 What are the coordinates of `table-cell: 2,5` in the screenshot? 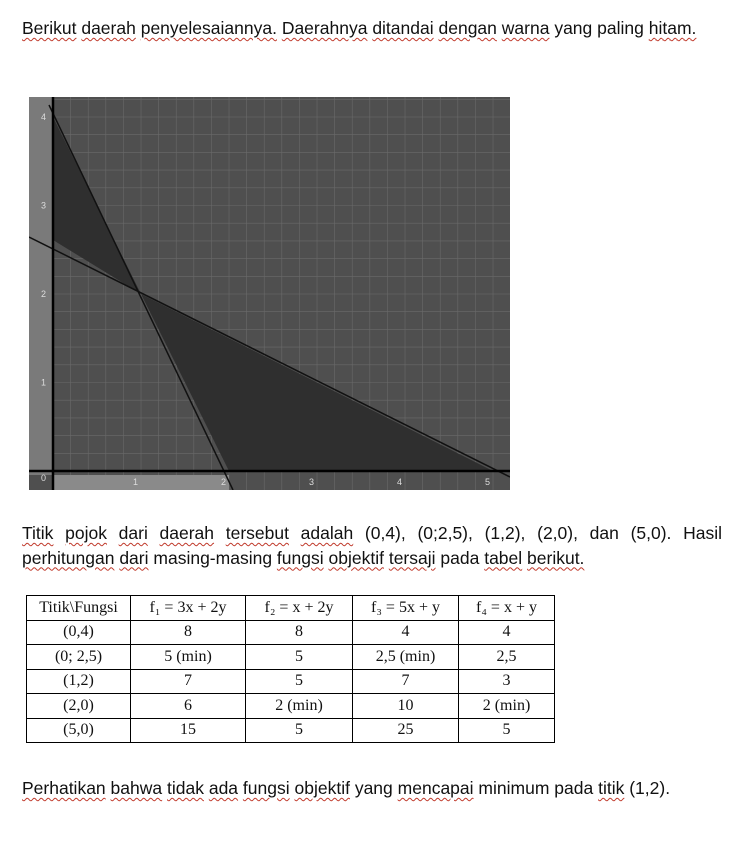 It's located at (506, 657).